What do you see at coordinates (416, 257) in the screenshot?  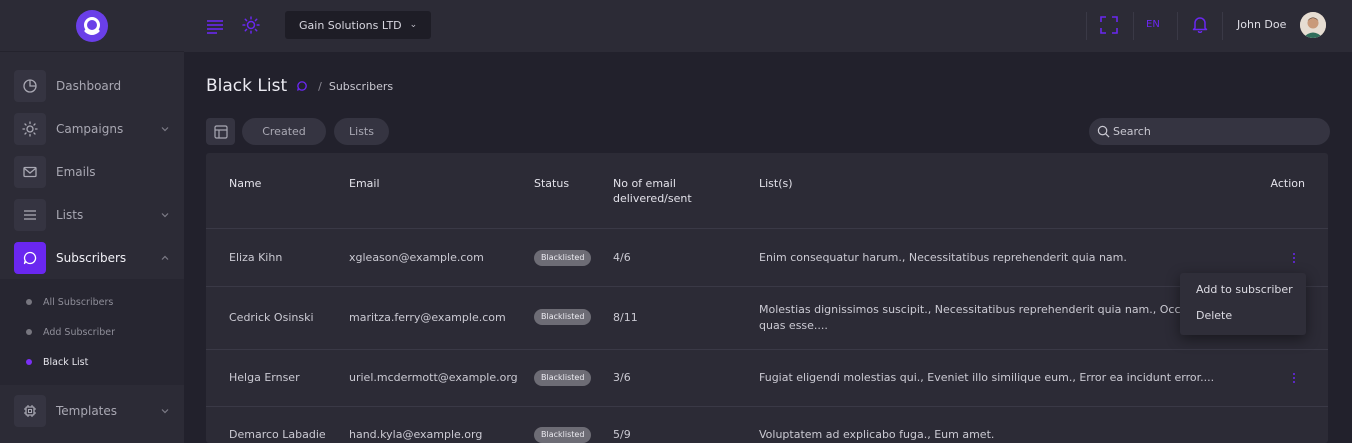 I see `subscriber-email: xgleason@example.com` at bounding box center [416, 257].